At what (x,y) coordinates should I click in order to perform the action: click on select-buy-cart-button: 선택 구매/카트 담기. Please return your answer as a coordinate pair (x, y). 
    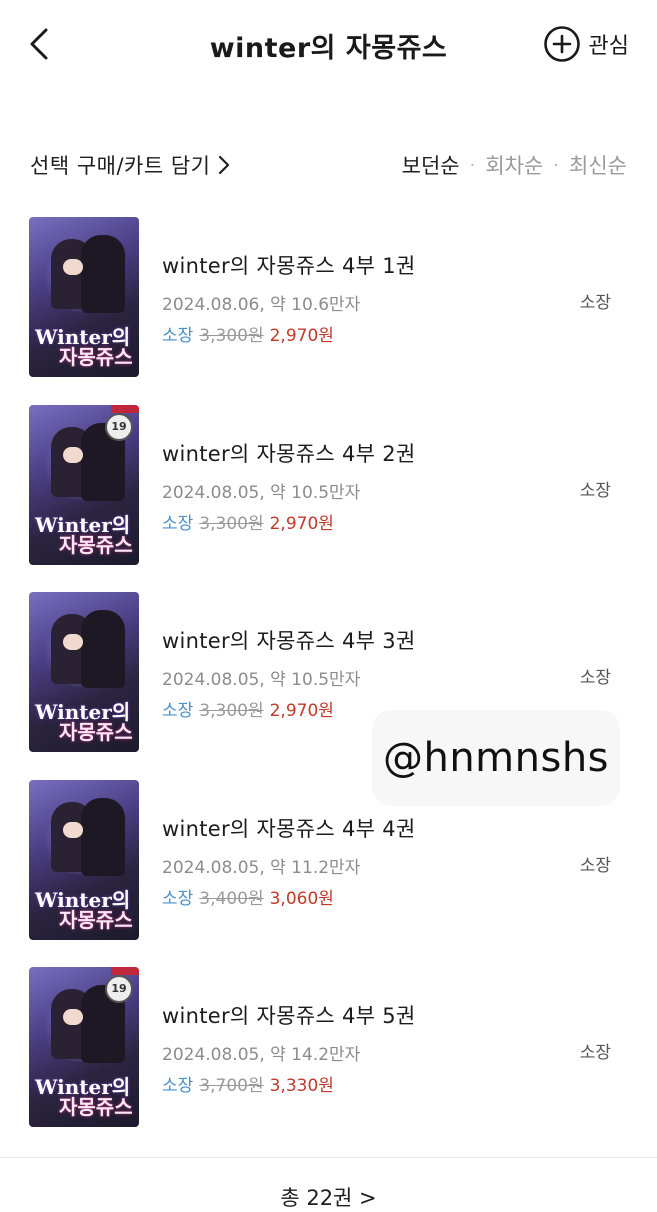
    Looking at the image, I should click on (130, 165).